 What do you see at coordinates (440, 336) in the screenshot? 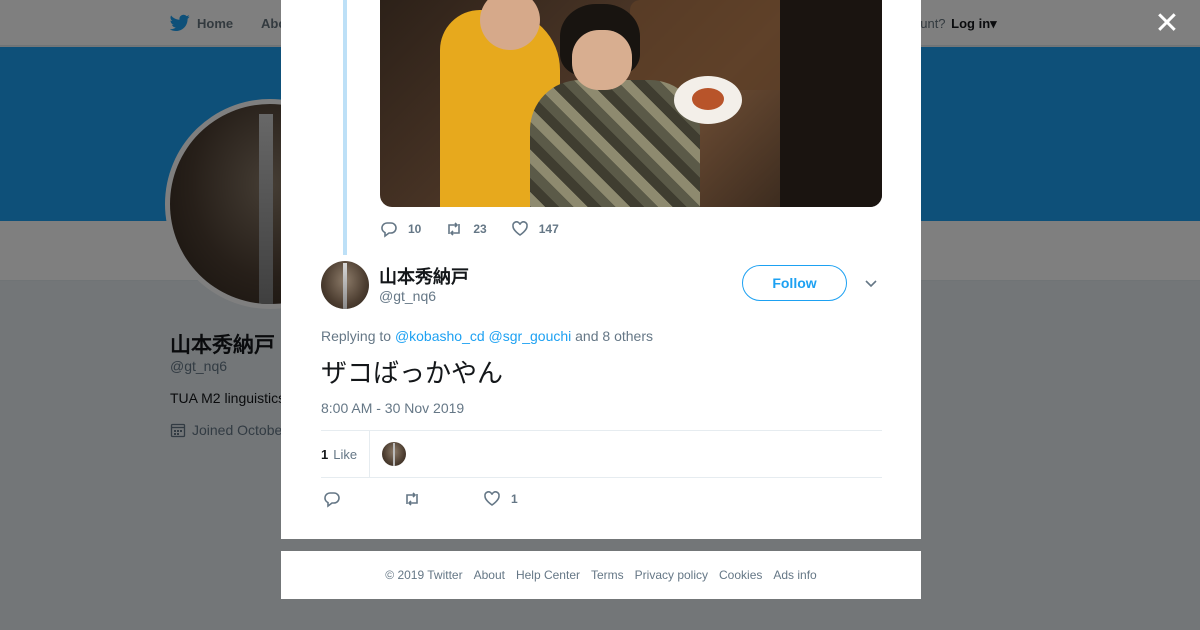
I see `mention-link: @kobasho_cd` at bounding box center [440, 336].